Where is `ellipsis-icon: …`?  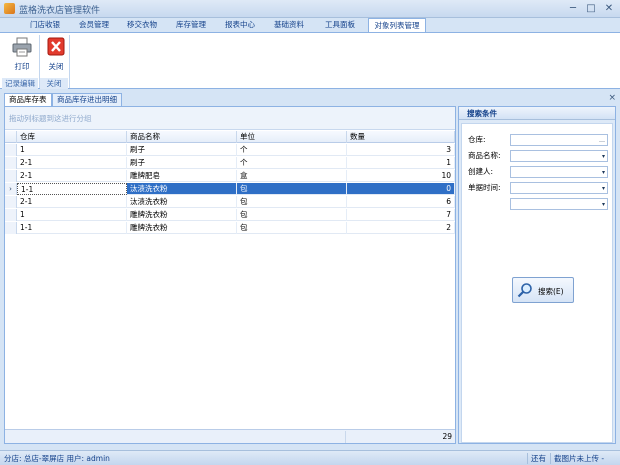 ellipsis-icon: … is located at coordinates (602, 140).